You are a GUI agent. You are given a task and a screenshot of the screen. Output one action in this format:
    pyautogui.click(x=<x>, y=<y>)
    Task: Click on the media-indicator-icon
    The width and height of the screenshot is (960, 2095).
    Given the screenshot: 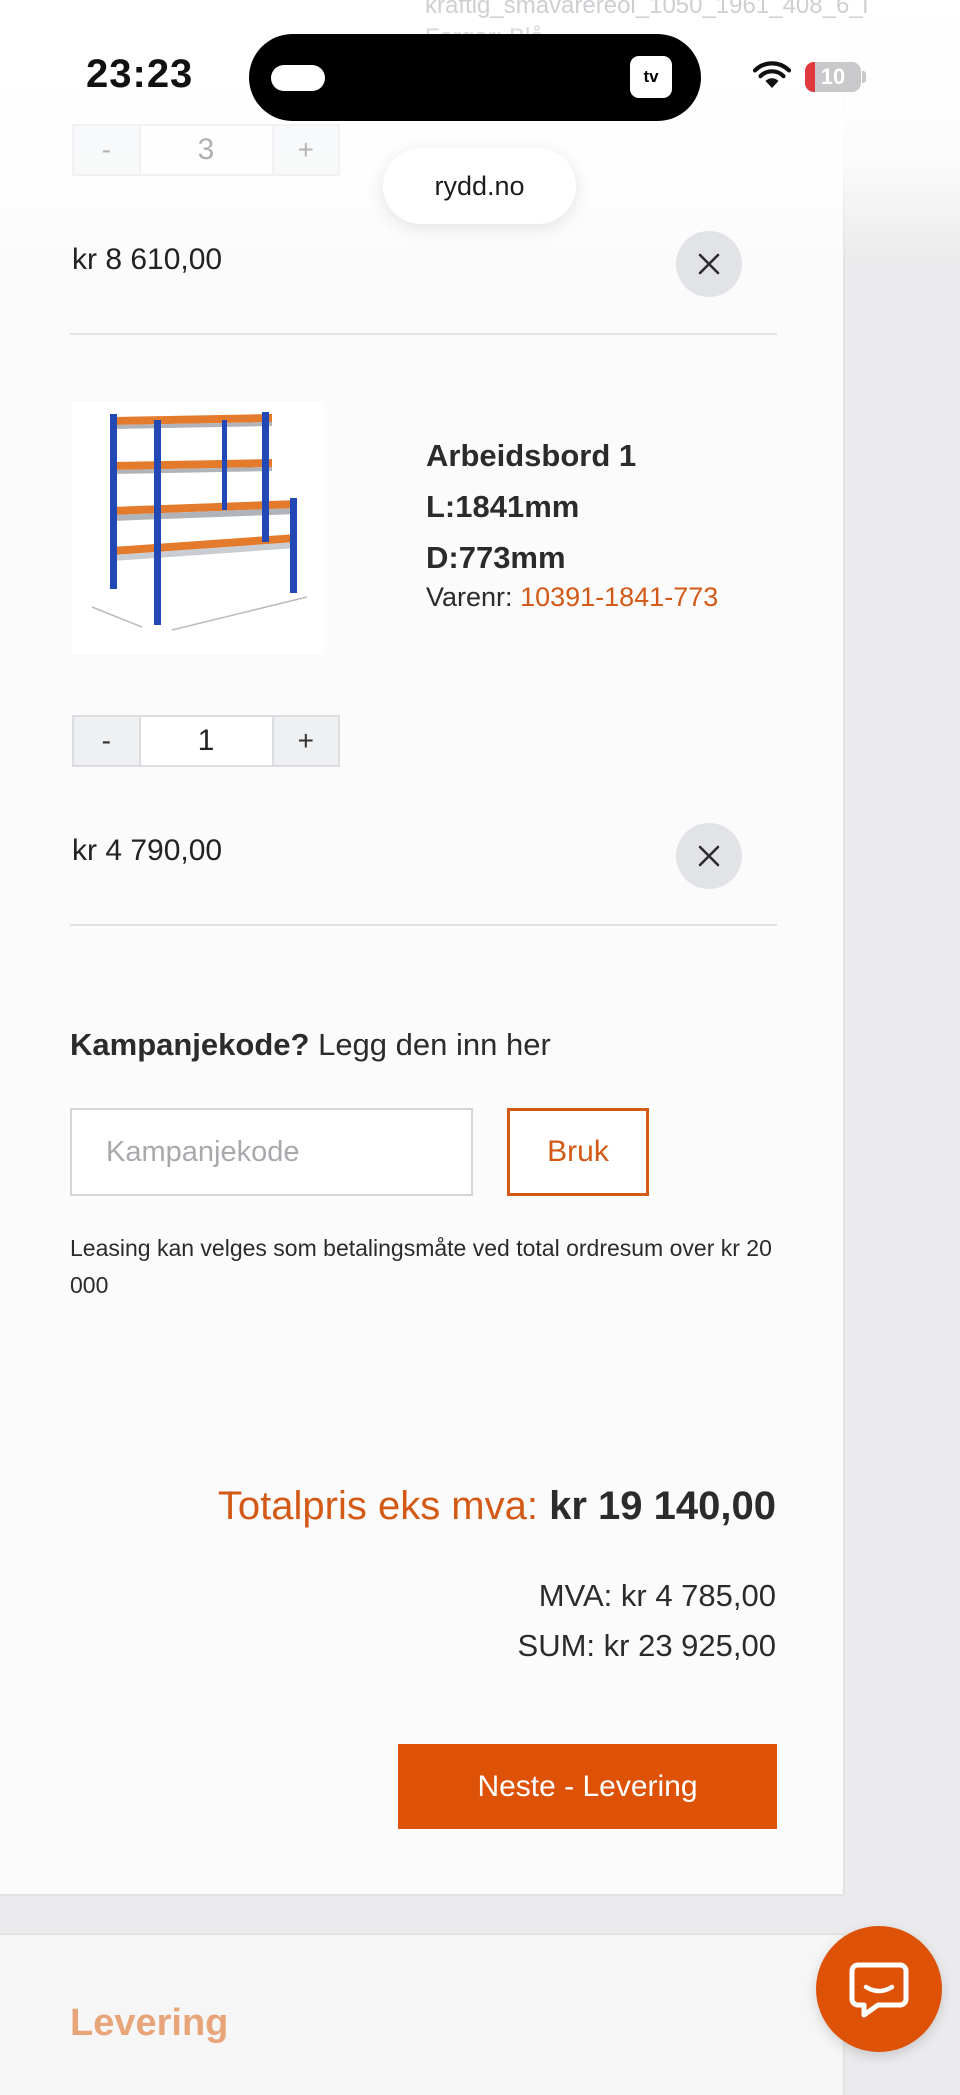 What is the action you would take?
    pyautogui.click(x=298, y=78)
    